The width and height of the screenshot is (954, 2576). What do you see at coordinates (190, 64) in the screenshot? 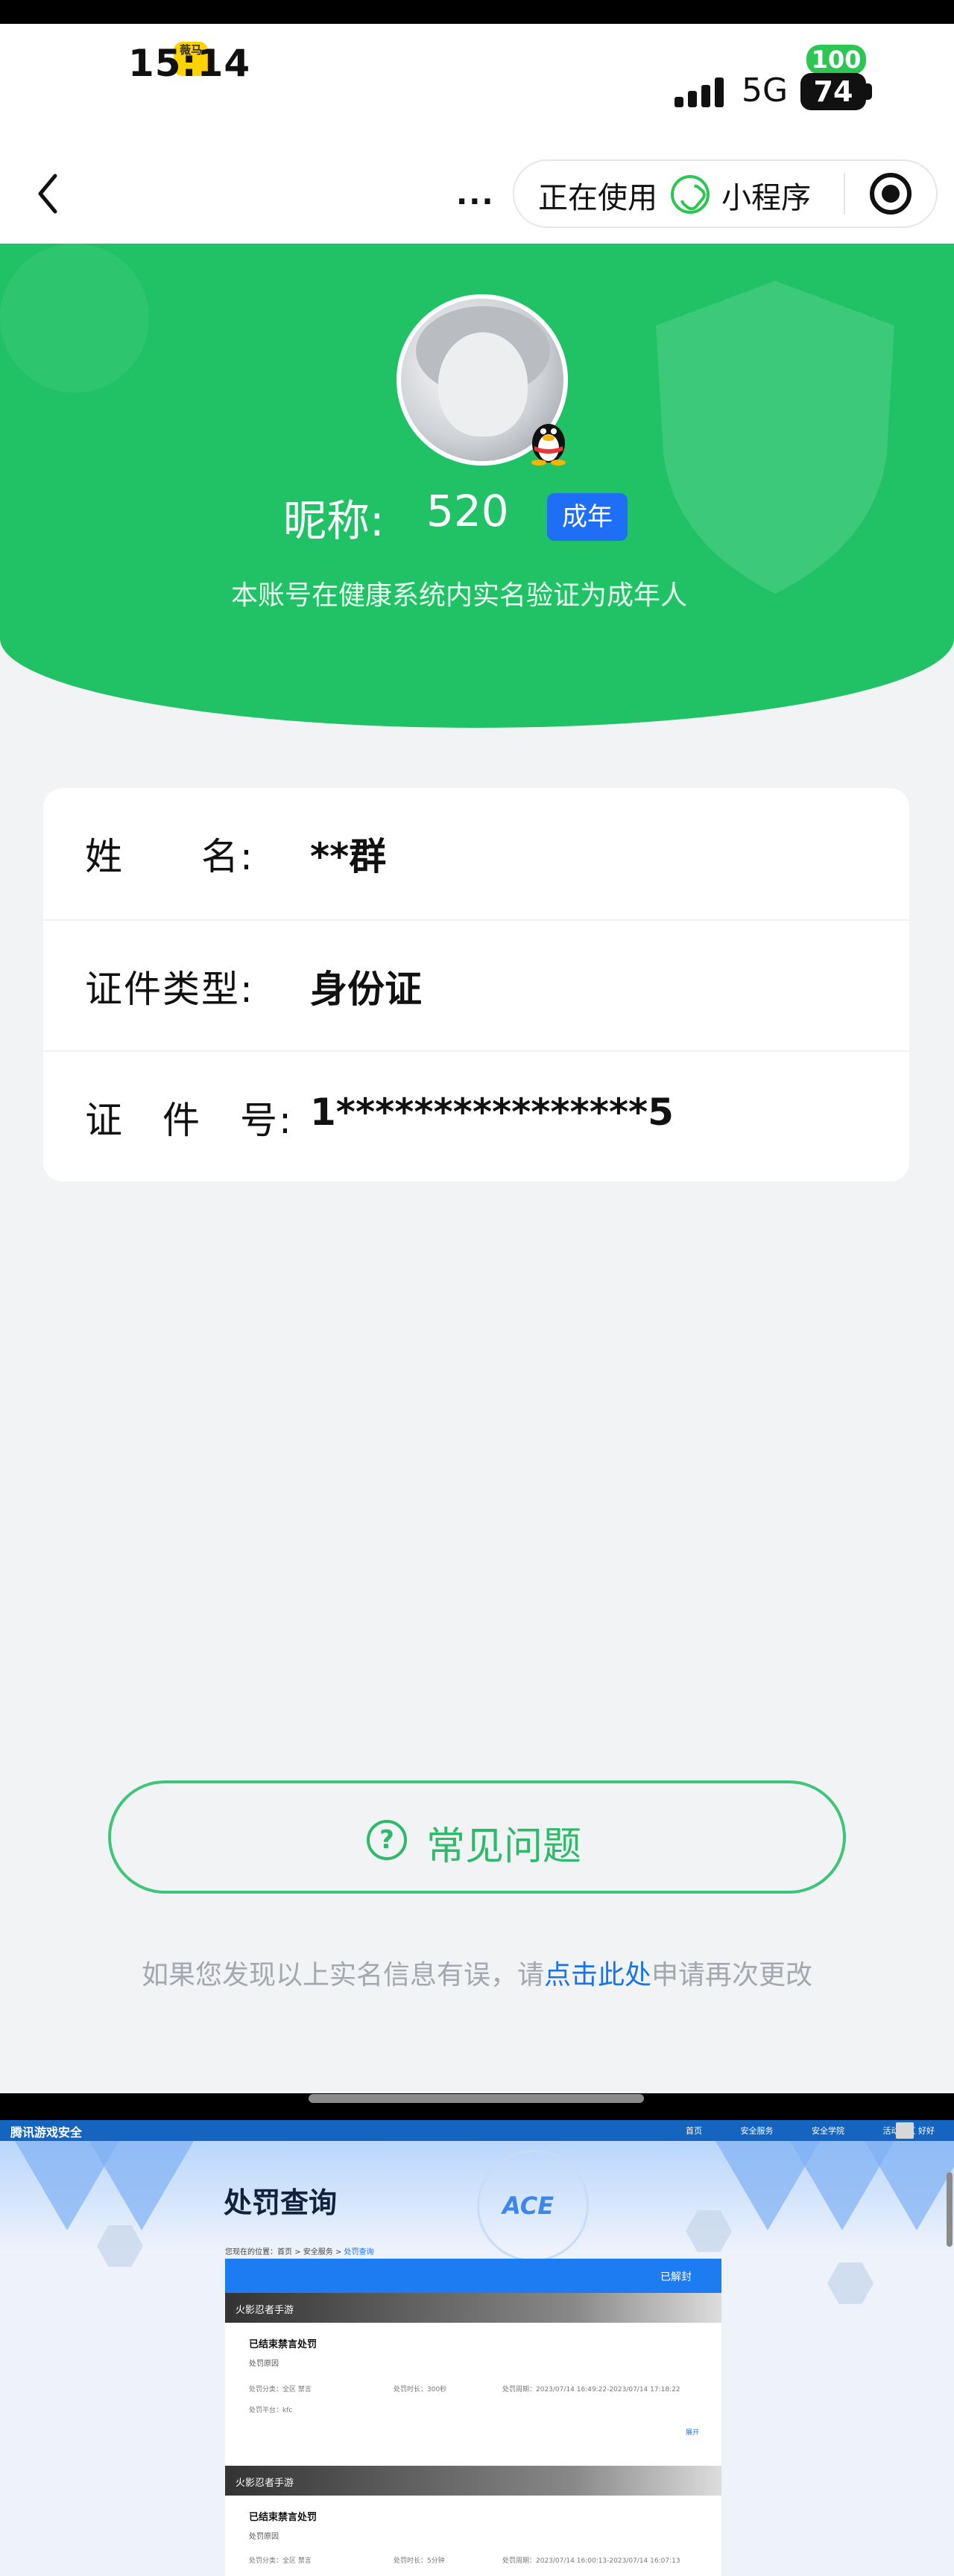
I see `status-time: 15:14` at bounding box center [190, 64].